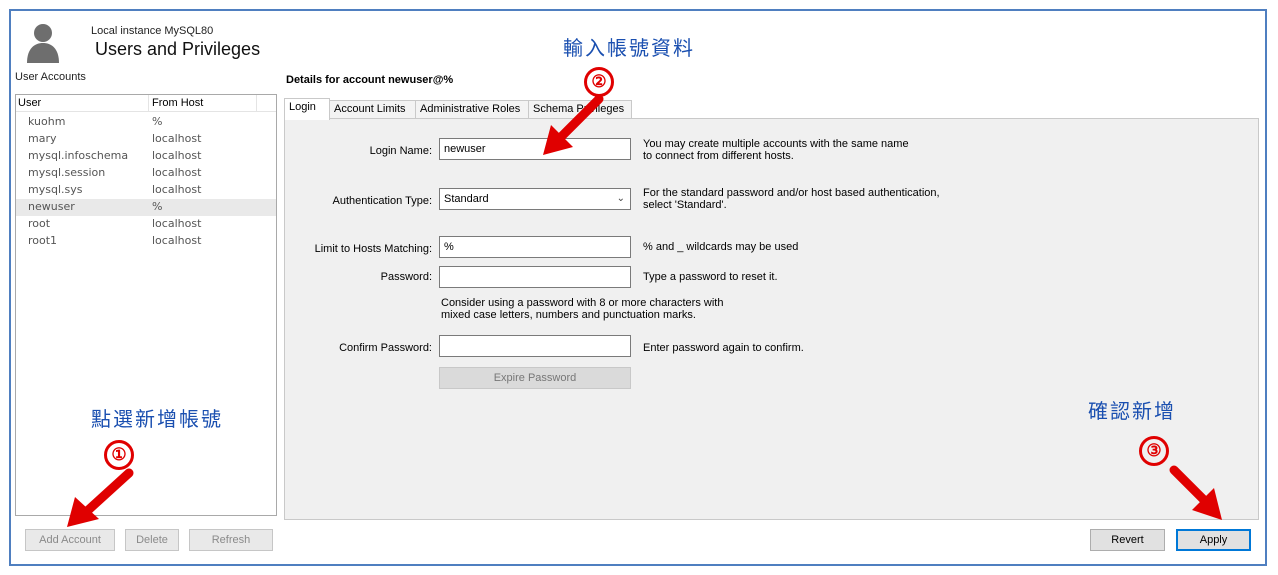 This screenshot has width=1278, height=575. I want to click on step-3-marker: ③, so click(1154, 451).